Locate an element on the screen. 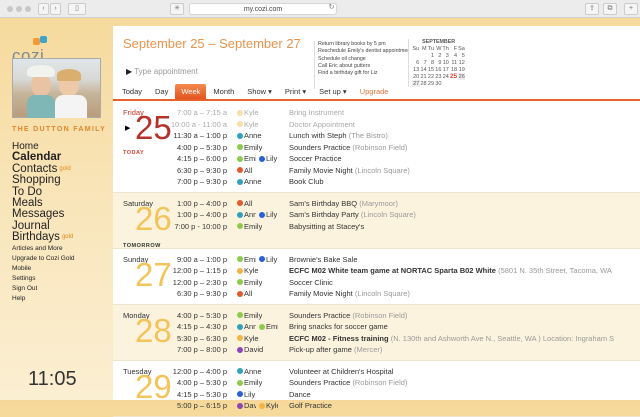  attendee-name: Anne is located at coordinates (253, 135).